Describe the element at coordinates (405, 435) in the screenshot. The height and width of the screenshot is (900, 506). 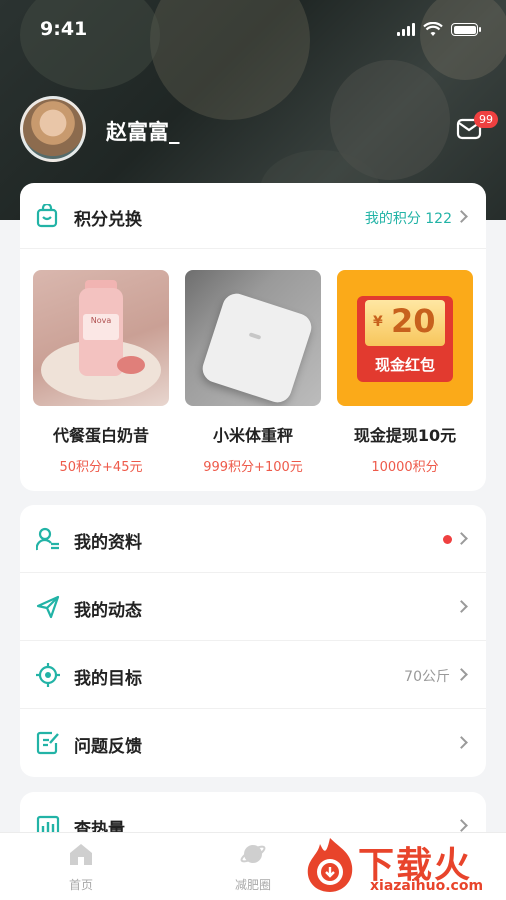
I see `product-name: 现金提现10元` at that location.